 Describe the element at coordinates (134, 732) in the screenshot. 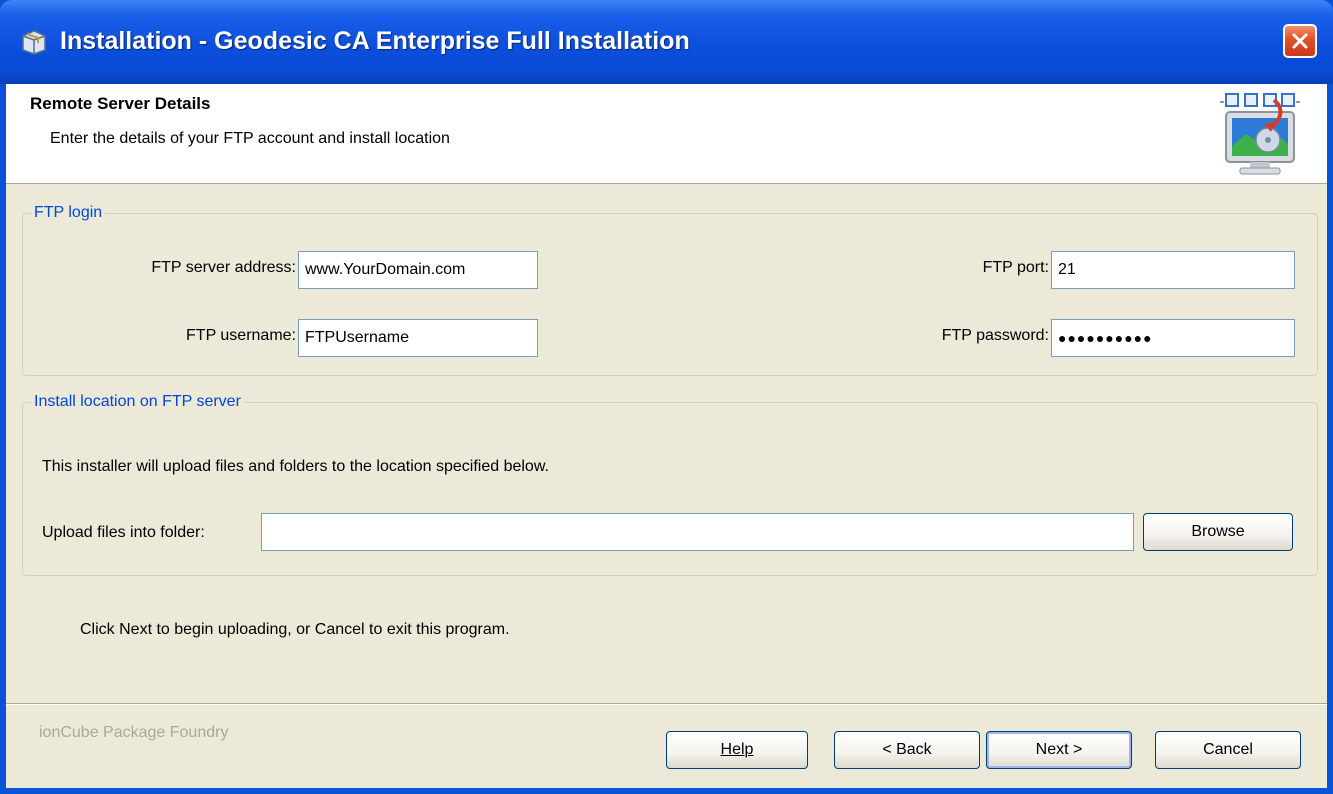

I see `brand-label: ionCube Package Foundry` at that location.